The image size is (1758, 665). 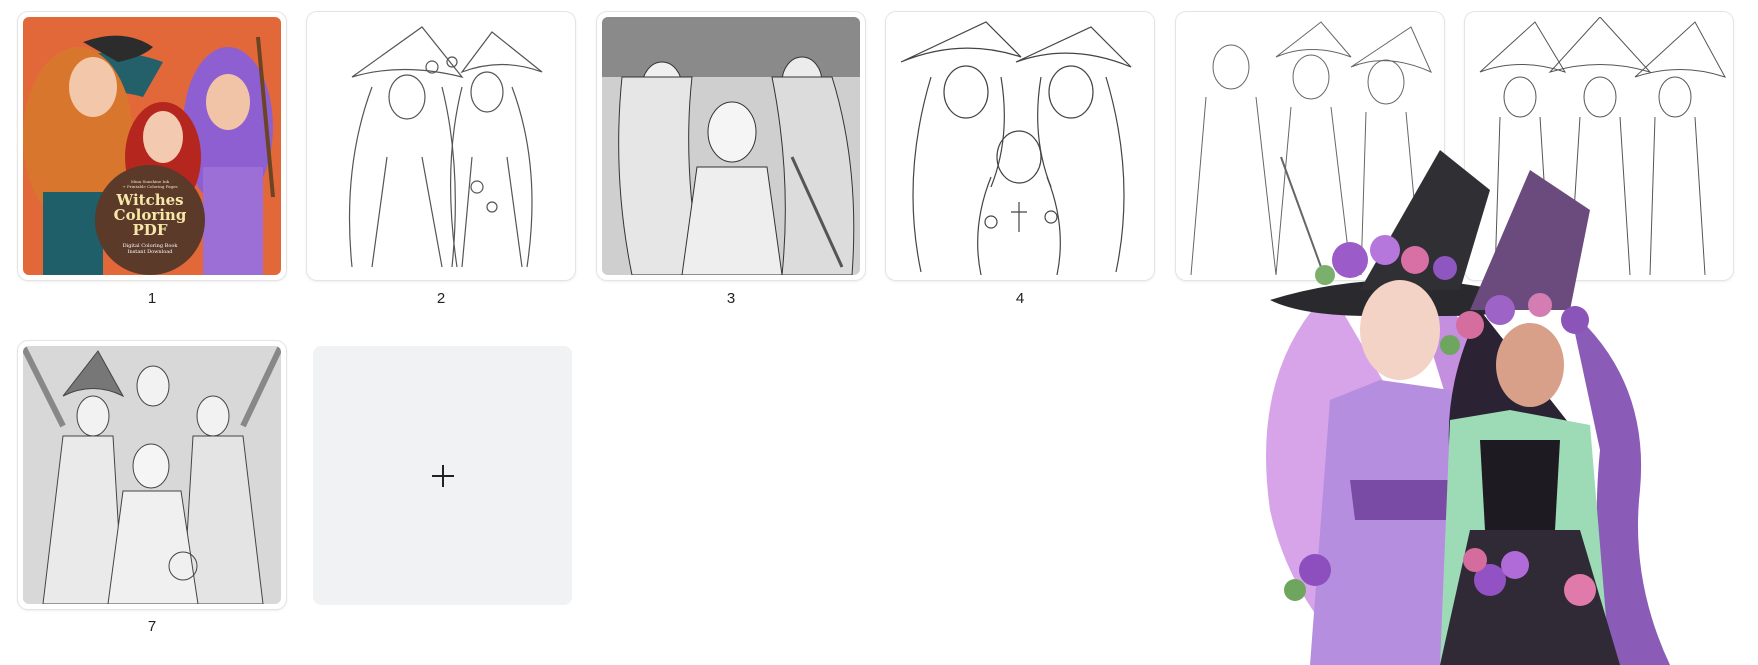 I want to click on cover-title-line3: PDF, so click(x=150, y=230).